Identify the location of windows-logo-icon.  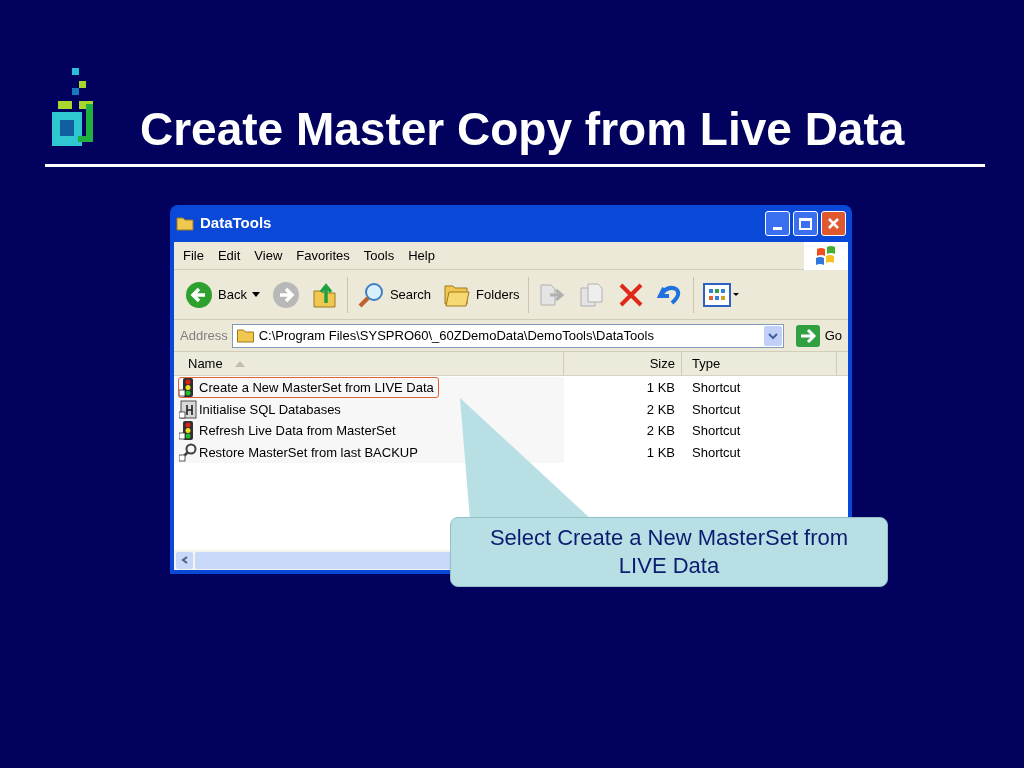
(826, 255).